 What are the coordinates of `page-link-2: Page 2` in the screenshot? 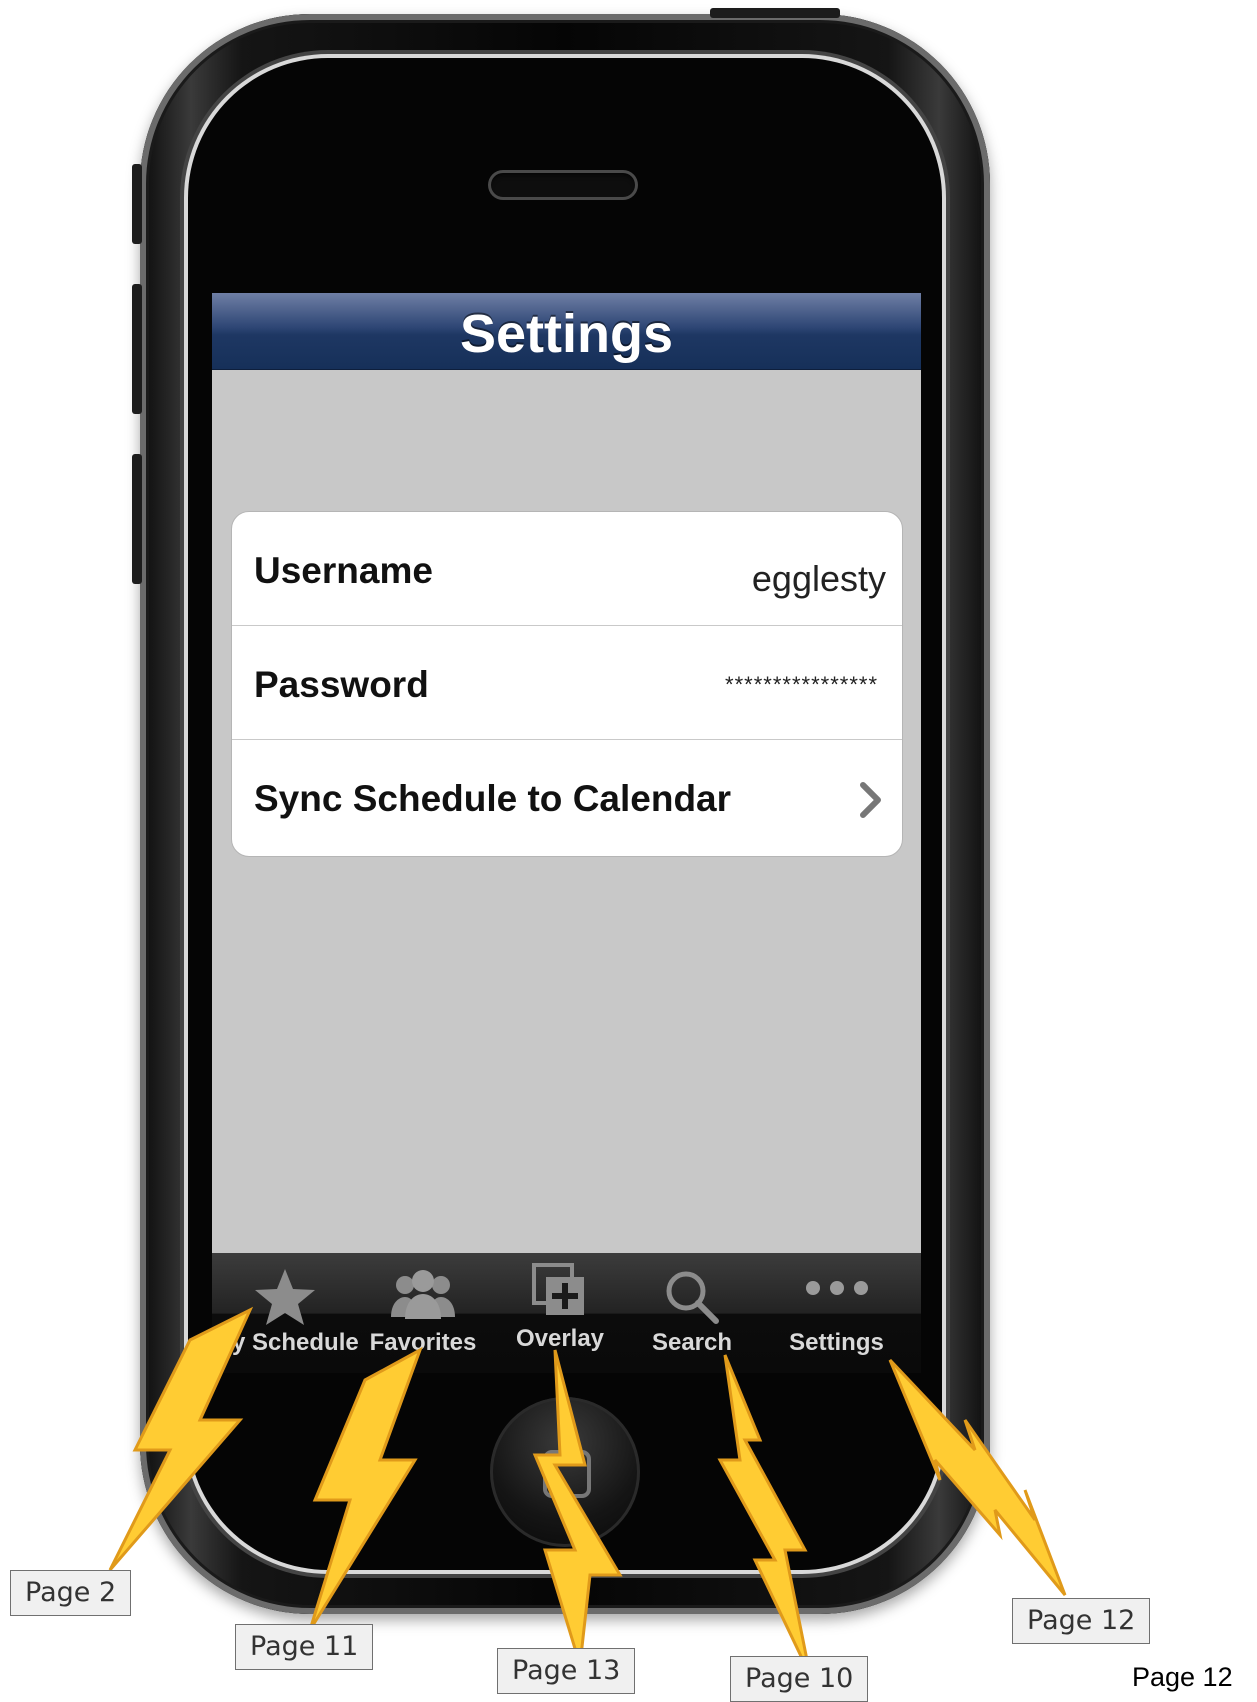 It's located at (71, 1593).